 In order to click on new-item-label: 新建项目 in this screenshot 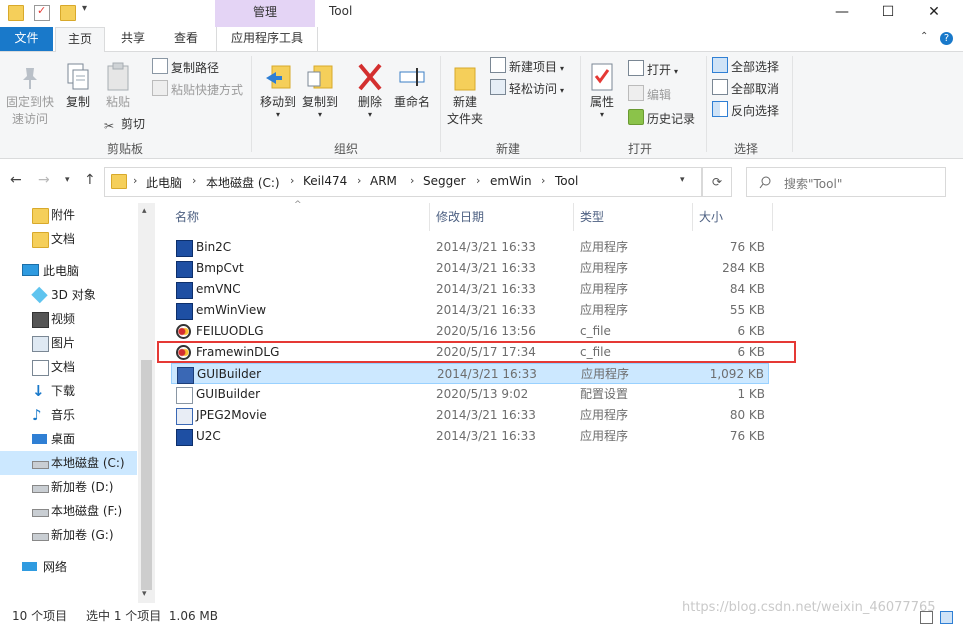, I will do `click(533, 67)`.